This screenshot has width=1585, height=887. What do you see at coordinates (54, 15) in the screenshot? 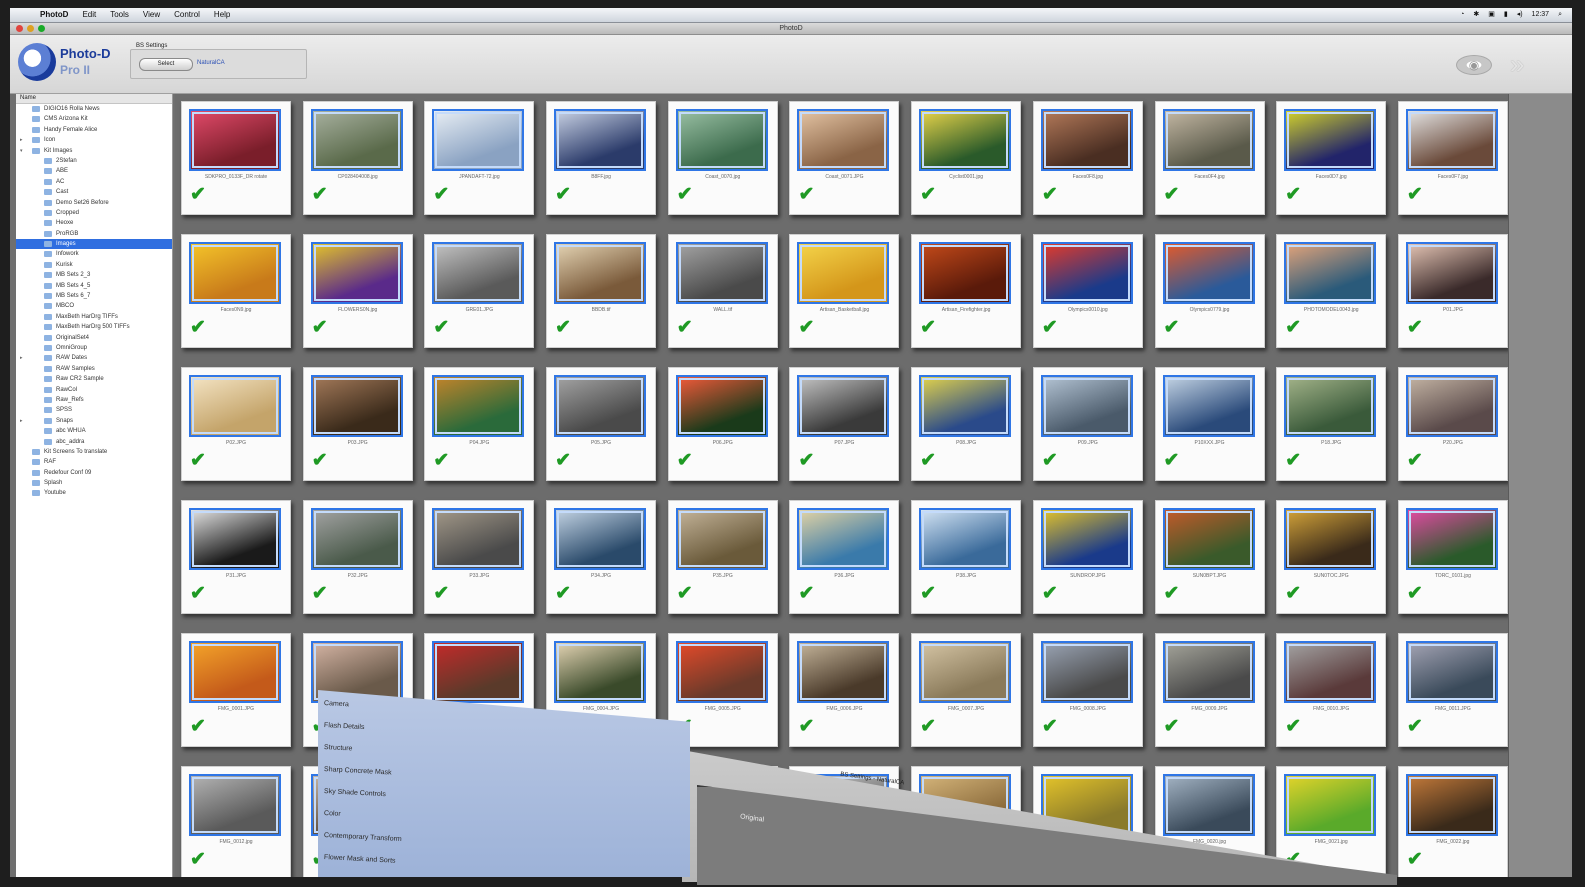
I see `menu-app-name: PhotoD` at bounding box center [54, 15].